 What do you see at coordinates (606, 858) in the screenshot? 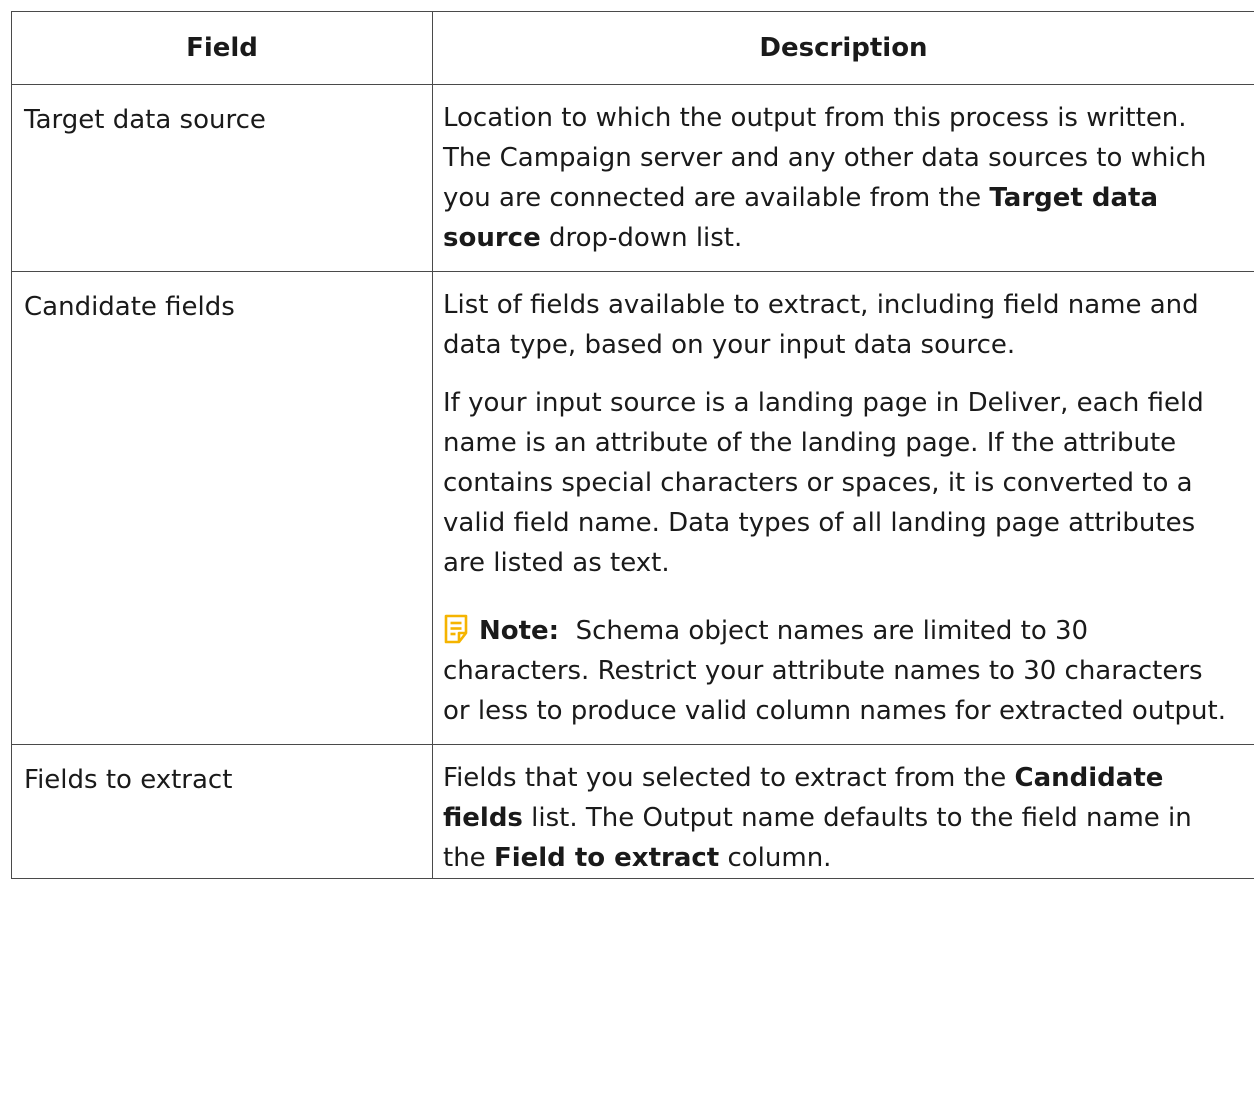
I see `ui-term: Field to extract` at bounding box center [606, 858].